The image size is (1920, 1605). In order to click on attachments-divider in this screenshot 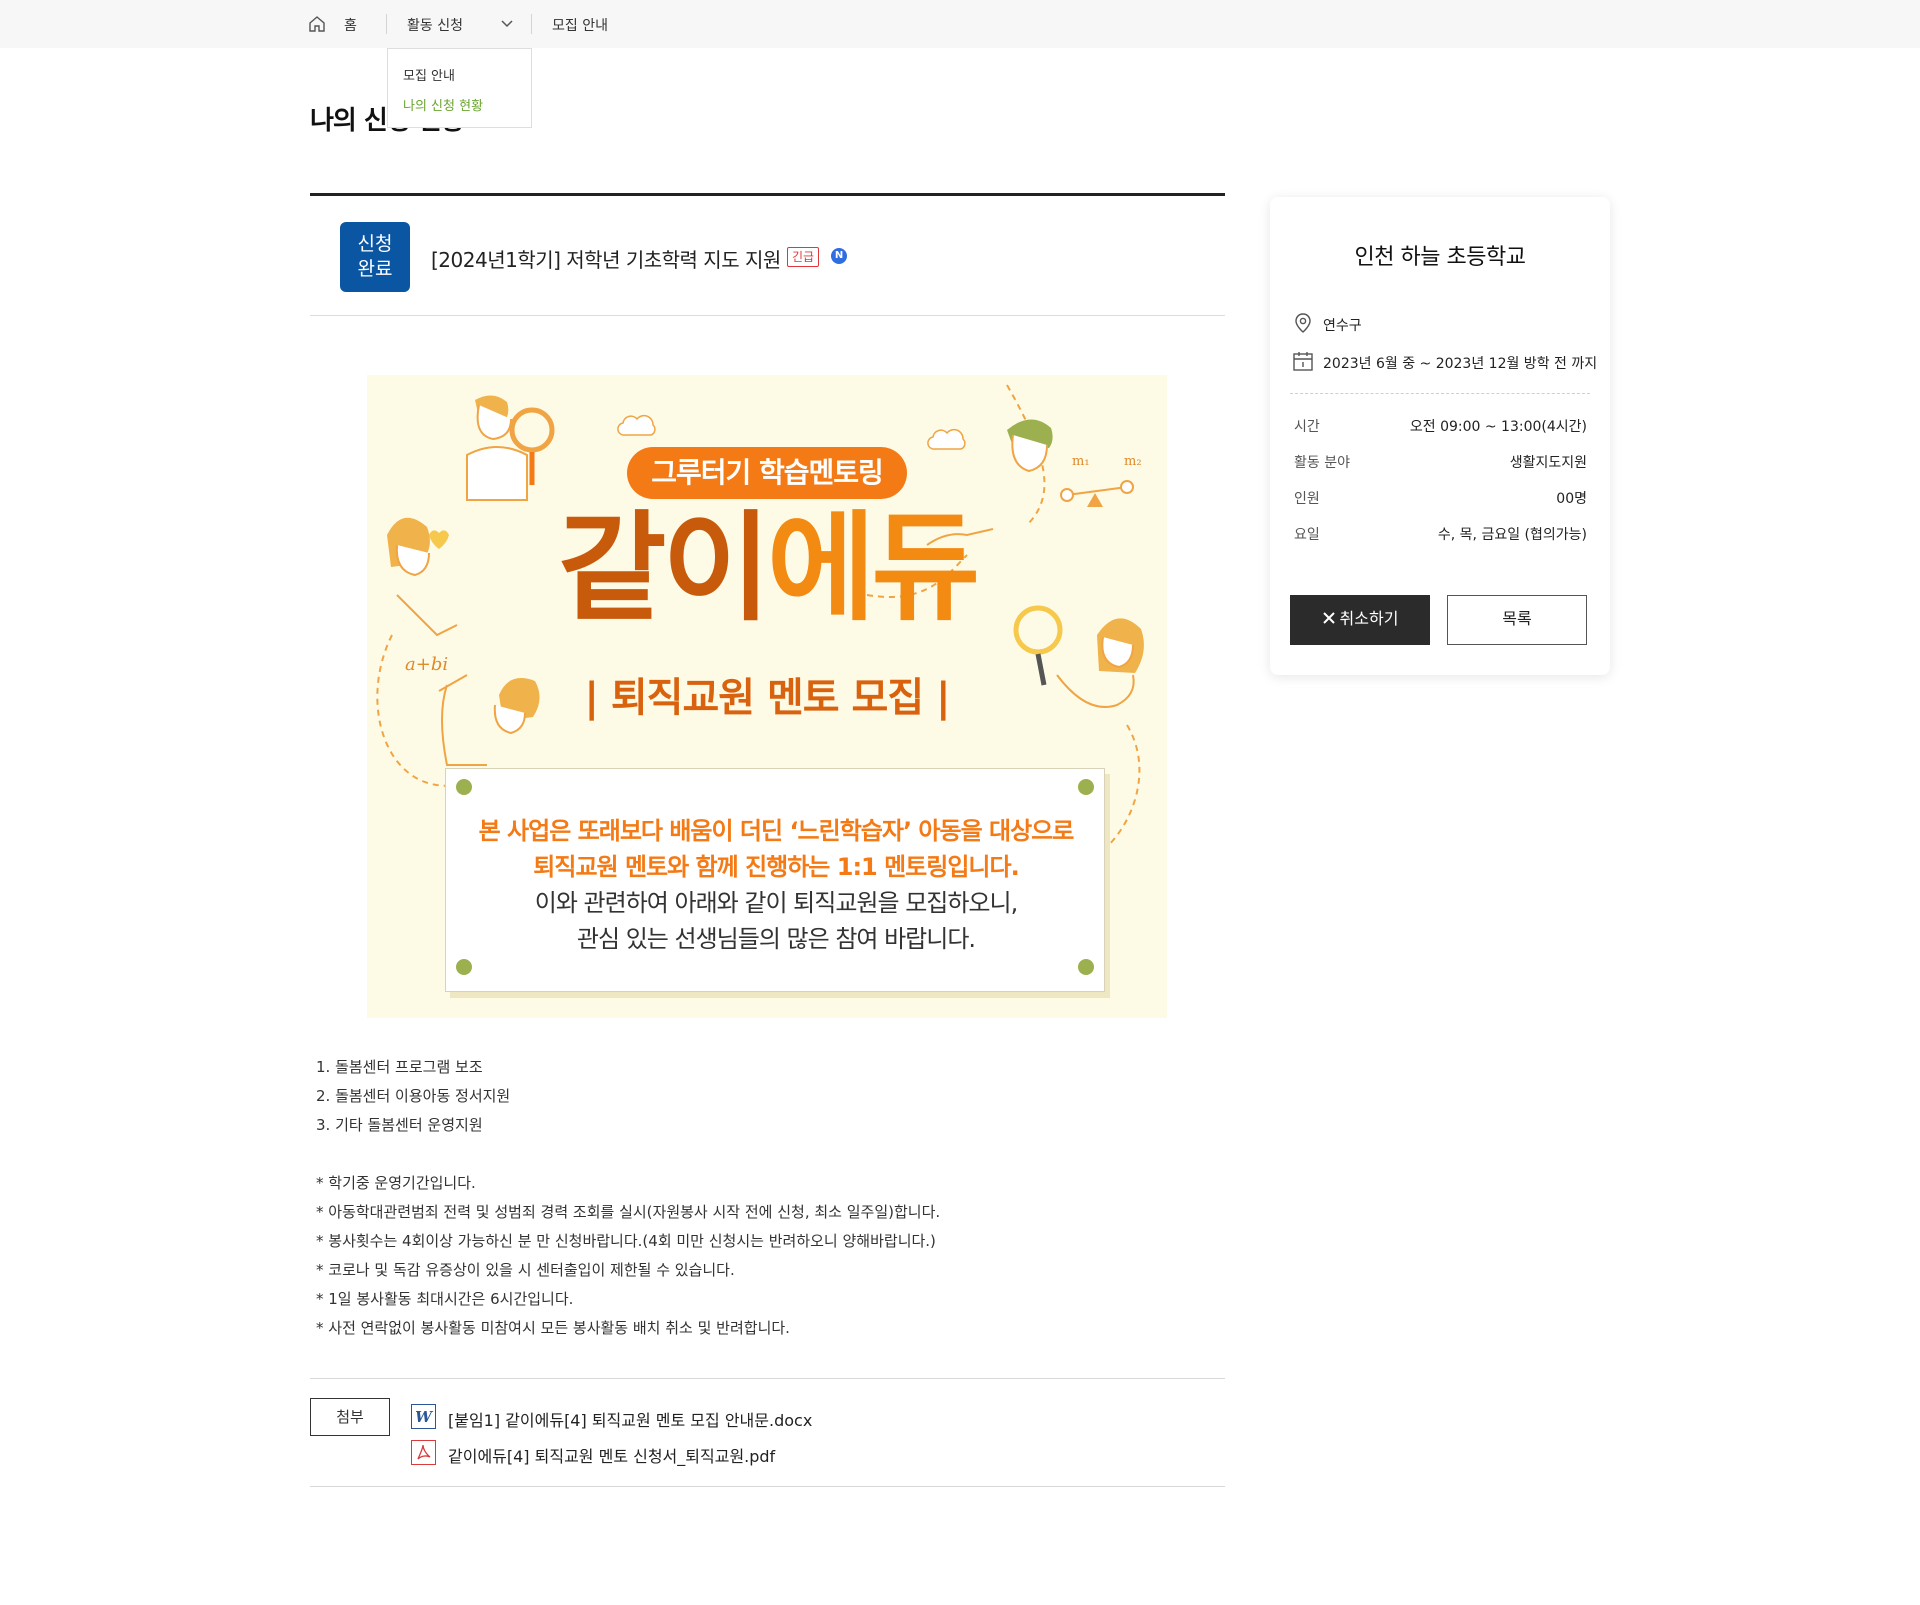, I will do `click(767, 1378)`.